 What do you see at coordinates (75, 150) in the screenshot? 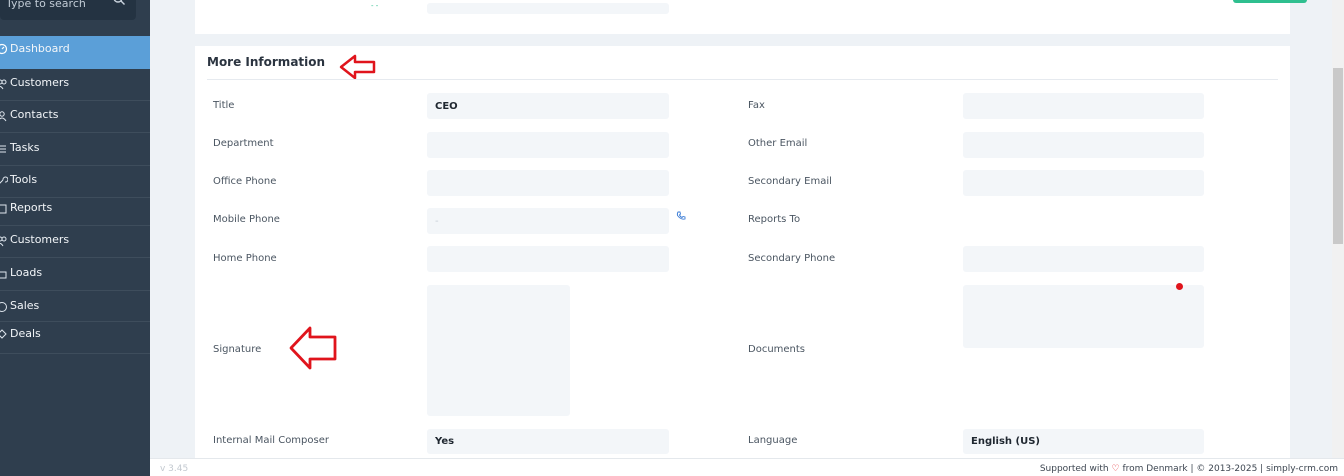
I see `sidebar-item-tasks: Tasks` at bounding box center [75, 150].